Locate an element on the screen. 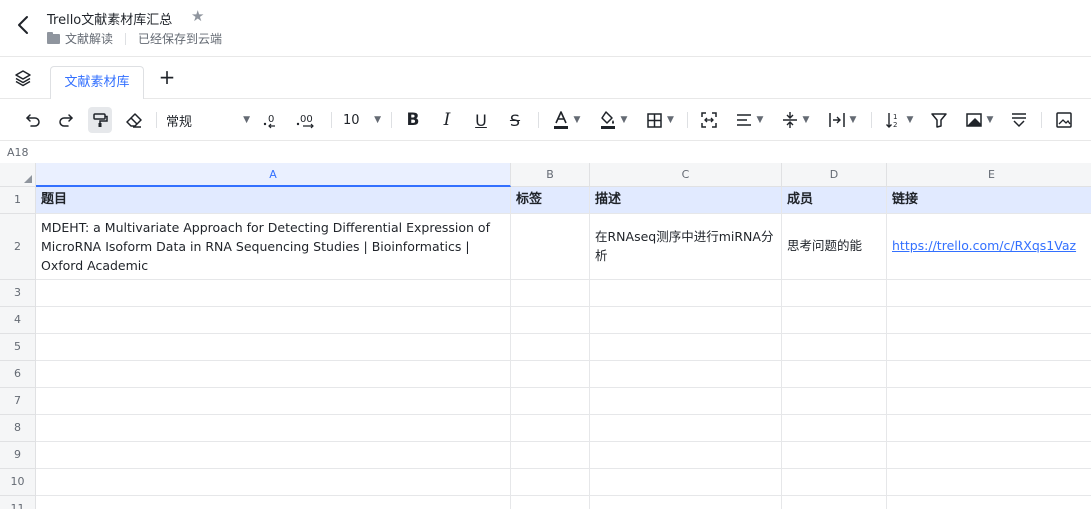 Image resolution: width=1091 pixels, height=509 pixels. cell-tag is located at coordinates (550, 247).